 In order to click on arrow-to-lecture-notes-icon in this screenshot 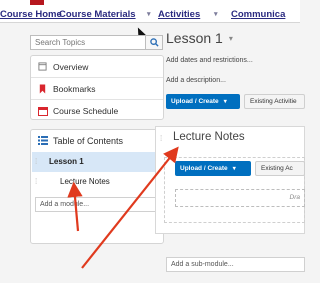, I will do `click(75, 206)`.